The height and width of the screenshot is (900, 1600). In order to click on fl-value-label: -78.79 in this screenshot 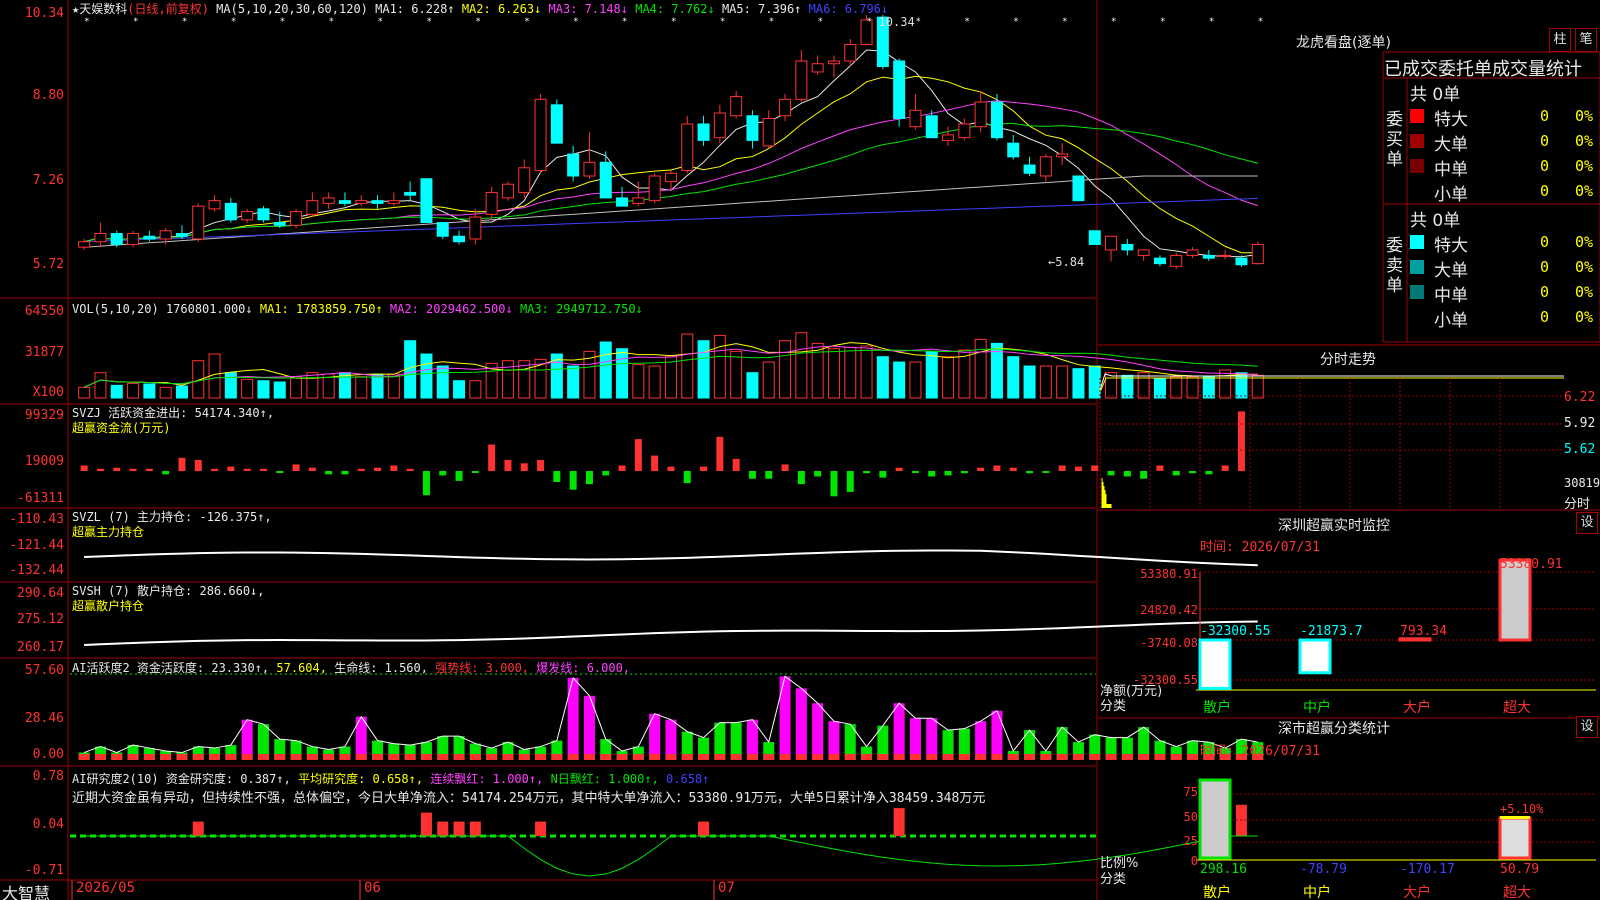, I will do `click(1323, 869)`.